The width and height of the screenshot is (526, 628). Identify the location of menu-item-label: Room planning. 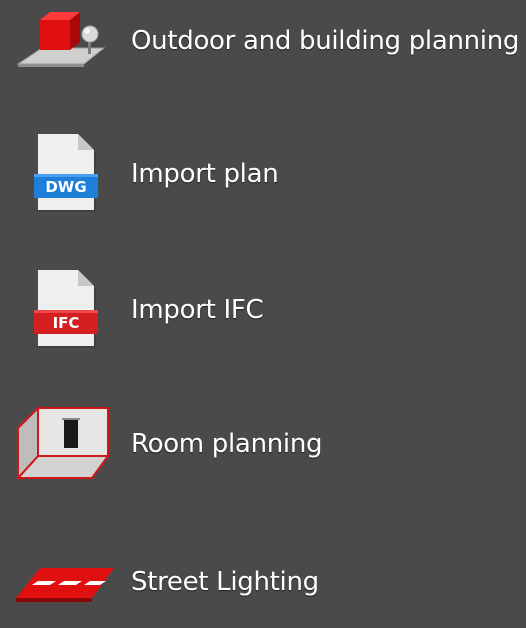
(227, 444).